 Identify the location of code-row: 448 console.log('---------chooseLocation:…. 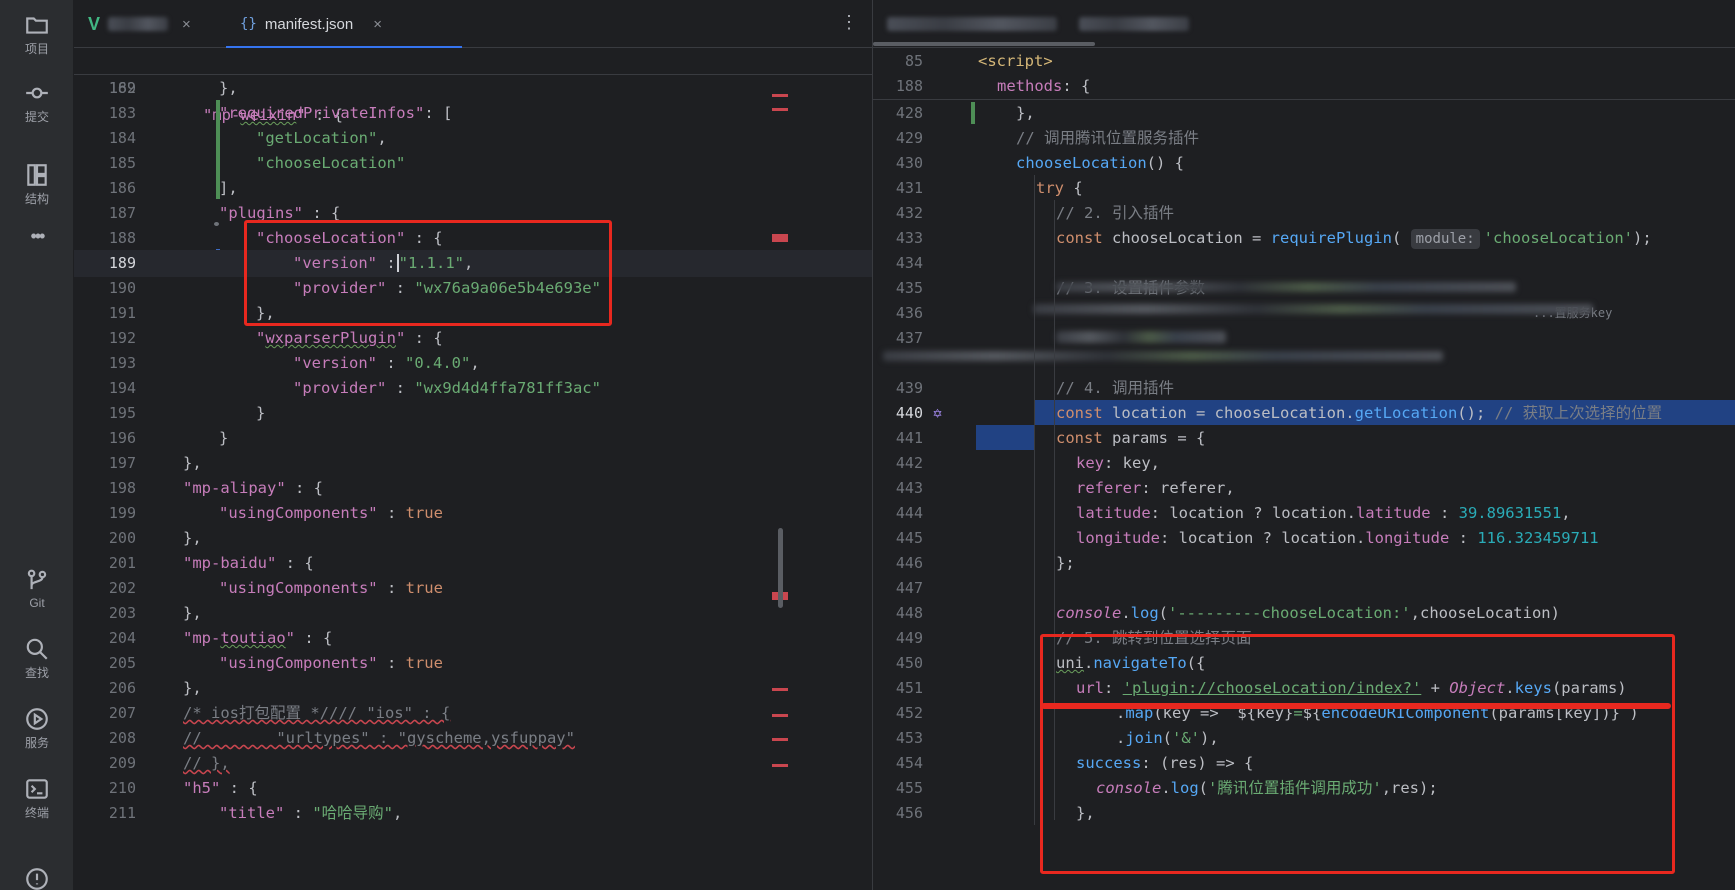
(1304, 613).